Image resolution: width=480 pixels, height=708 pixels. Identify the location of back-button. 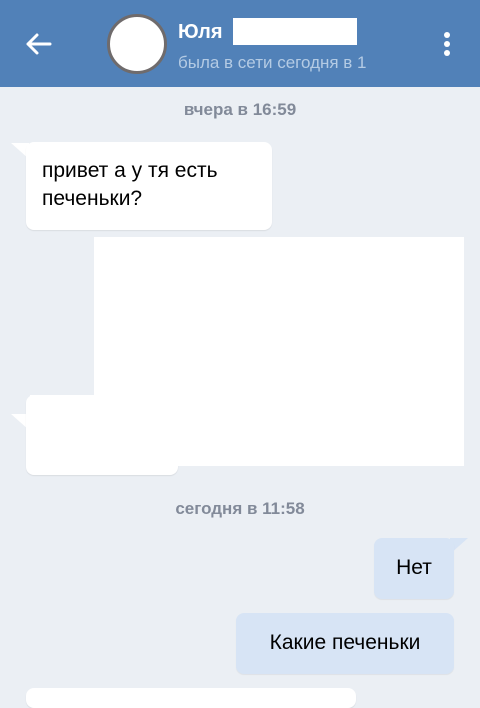
(38, 44).